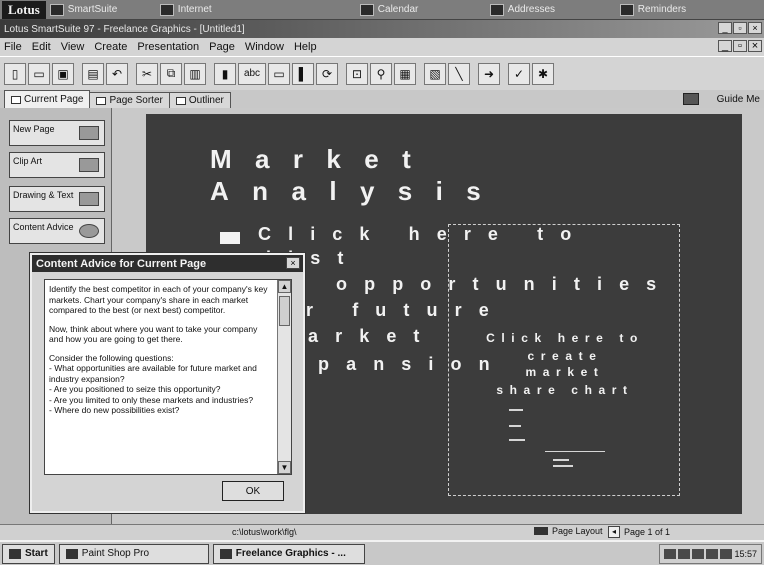 This screenshot has width=764, height=565. What do you see at coordinates (93, 73) in the screenshot?
I see `print-icon: ▤` at bounding box center [93, 73].